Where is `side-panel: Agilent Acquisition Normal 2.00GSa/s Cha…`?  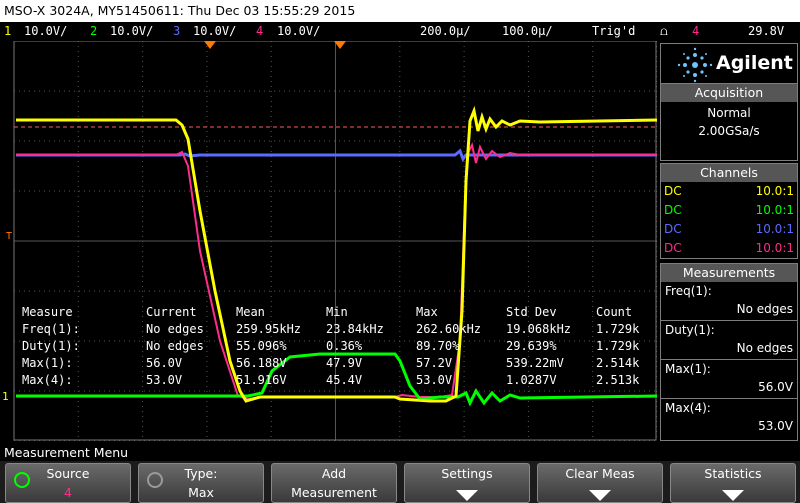
side-panel: Agilent Acquisition Normal 2.00GSa/s Cha… is located at coordinates (728, 241).